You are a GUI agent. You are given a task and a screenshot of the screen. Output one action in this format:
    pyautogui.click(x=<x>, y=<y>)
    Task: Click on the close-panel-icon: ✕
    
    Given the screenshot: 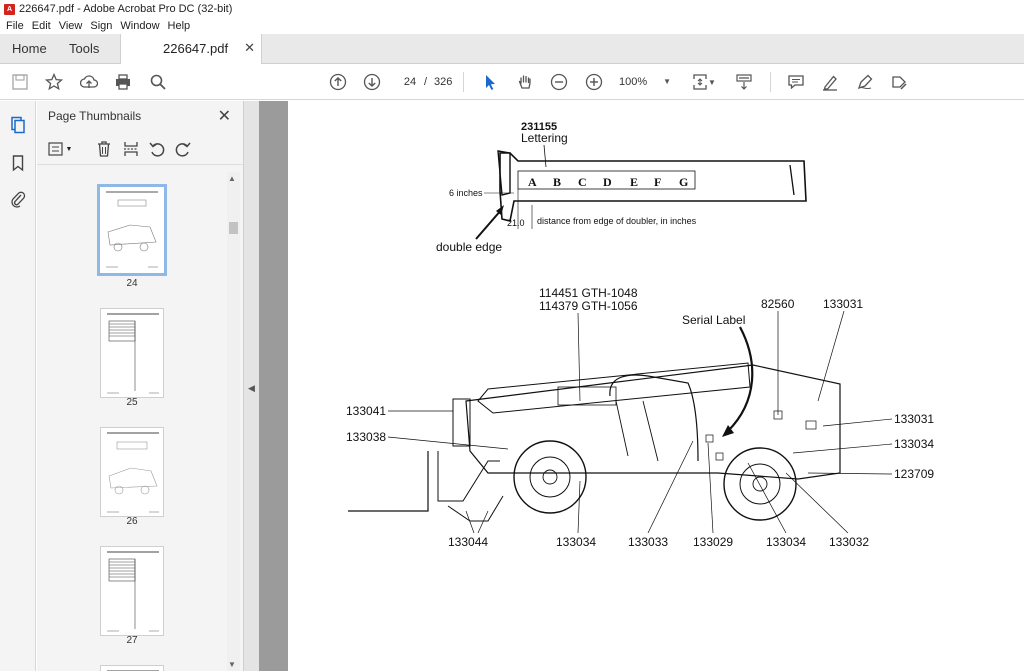 What is the action you would take?
    pyautogui.click(x=224, y=116)
    